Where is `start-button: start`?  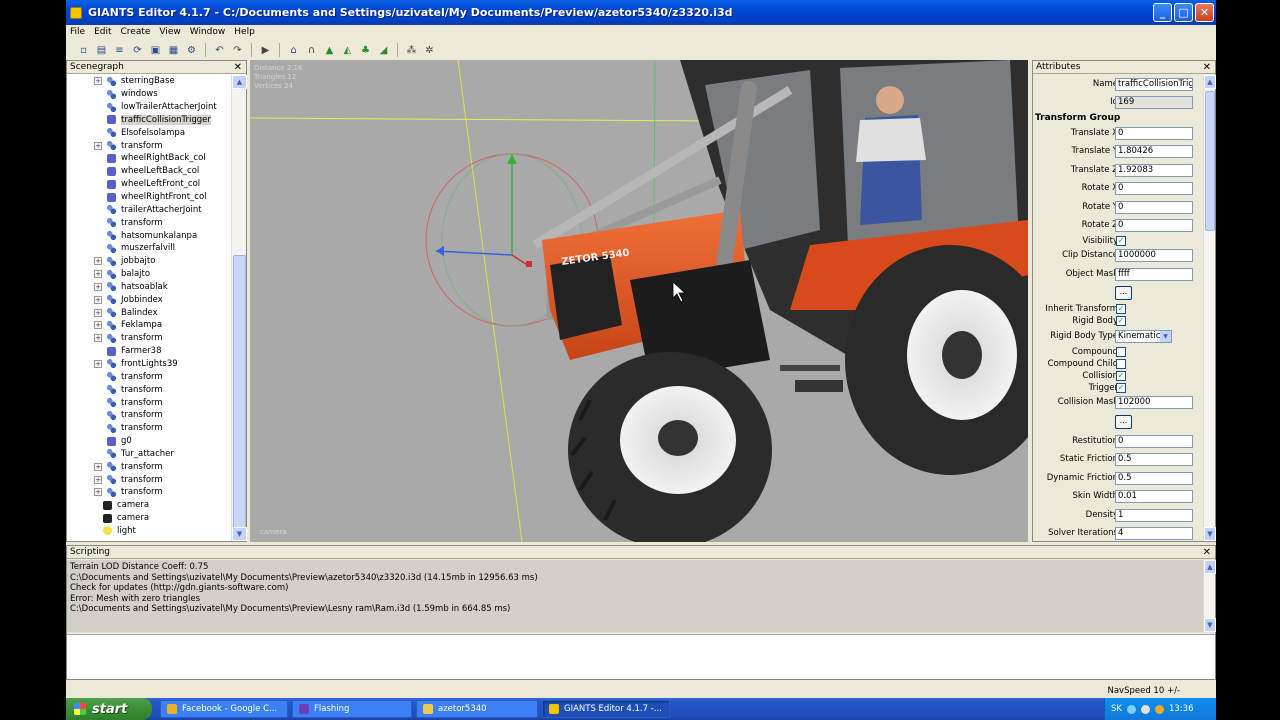
start-button: start is located at coordinates (109, 709).